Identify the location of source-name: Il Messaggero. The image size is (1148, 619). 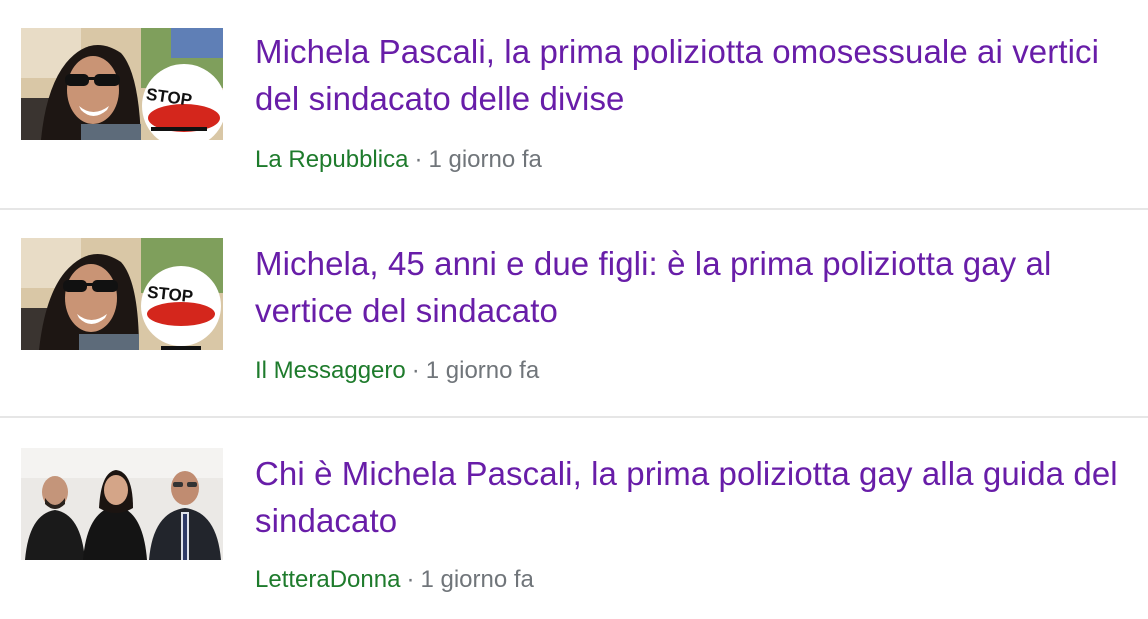
(330, 370).